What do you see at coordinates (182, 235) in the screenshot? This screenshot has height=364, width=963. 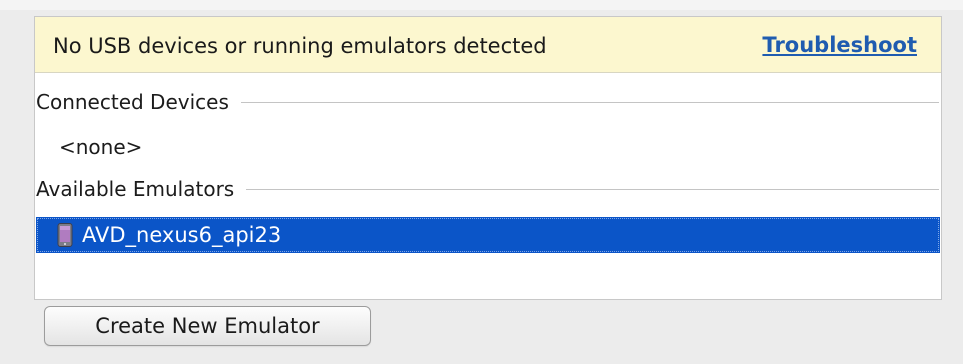 I see `emulator-name: AVD_nexus6_api23` at bounding box center [182, 235].